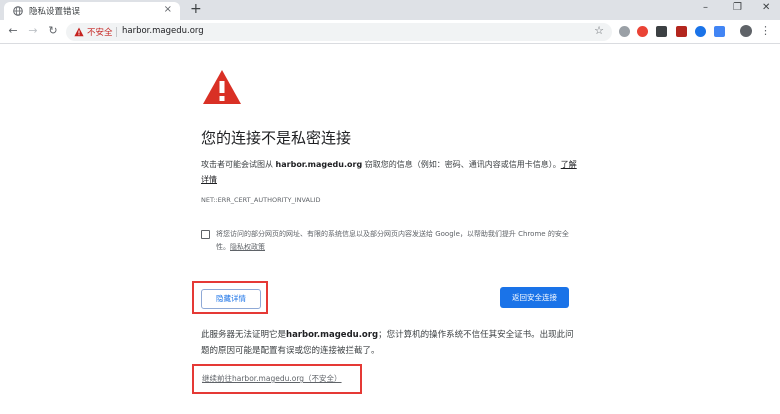 The width and height of the screenshot is (780, 414). What do you see at coordinates (79, 32) in the screenshot?
I see `warning-icon` at bounding box center [79, 32].